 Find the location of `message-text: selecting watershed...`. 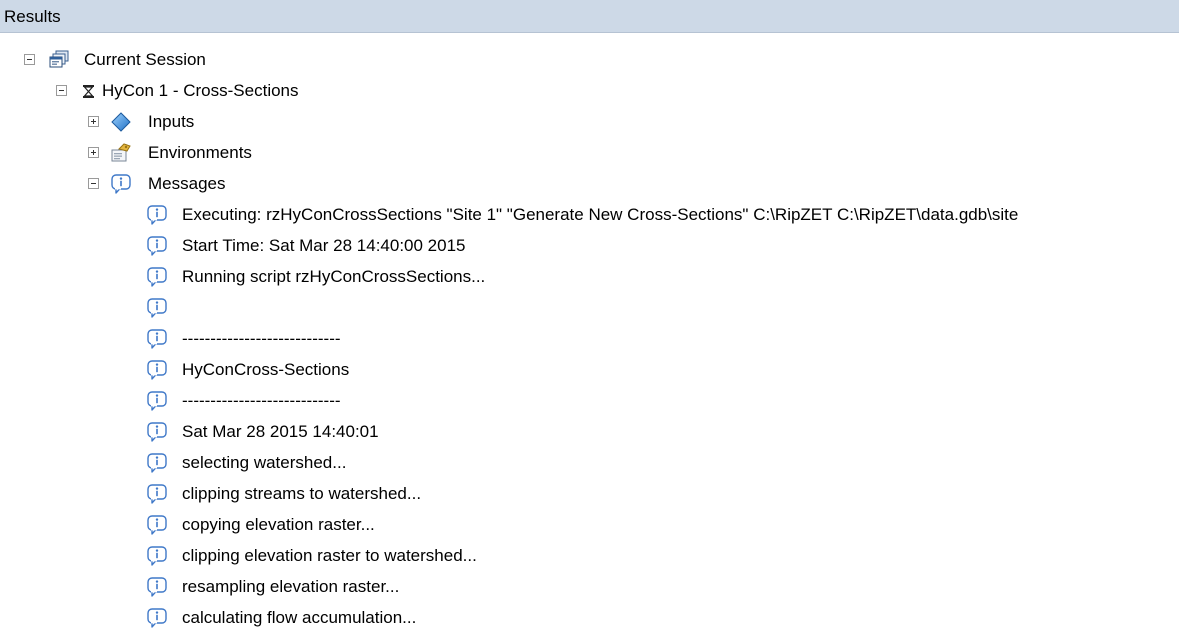

message-text: selecting watershed... is located at coordinates (264, 462).